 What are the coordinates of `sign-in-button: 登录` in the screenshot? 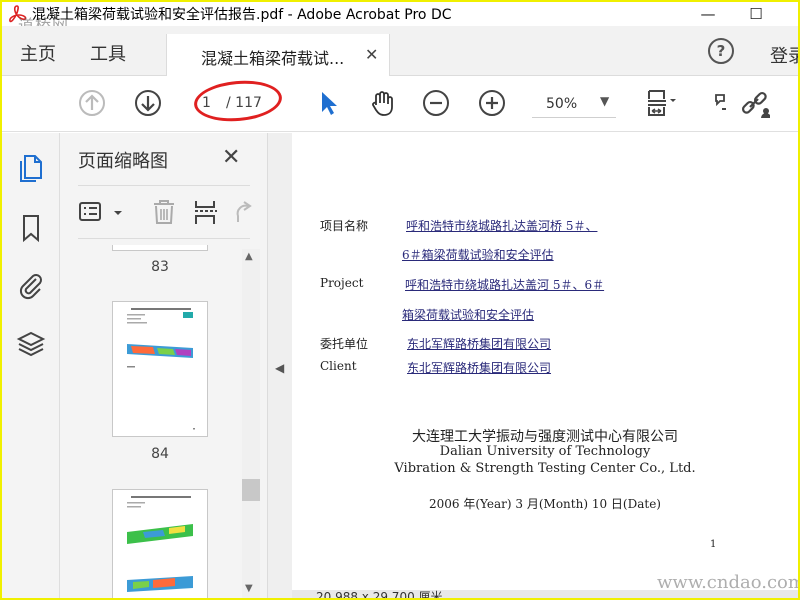 It's located at (784, 55).